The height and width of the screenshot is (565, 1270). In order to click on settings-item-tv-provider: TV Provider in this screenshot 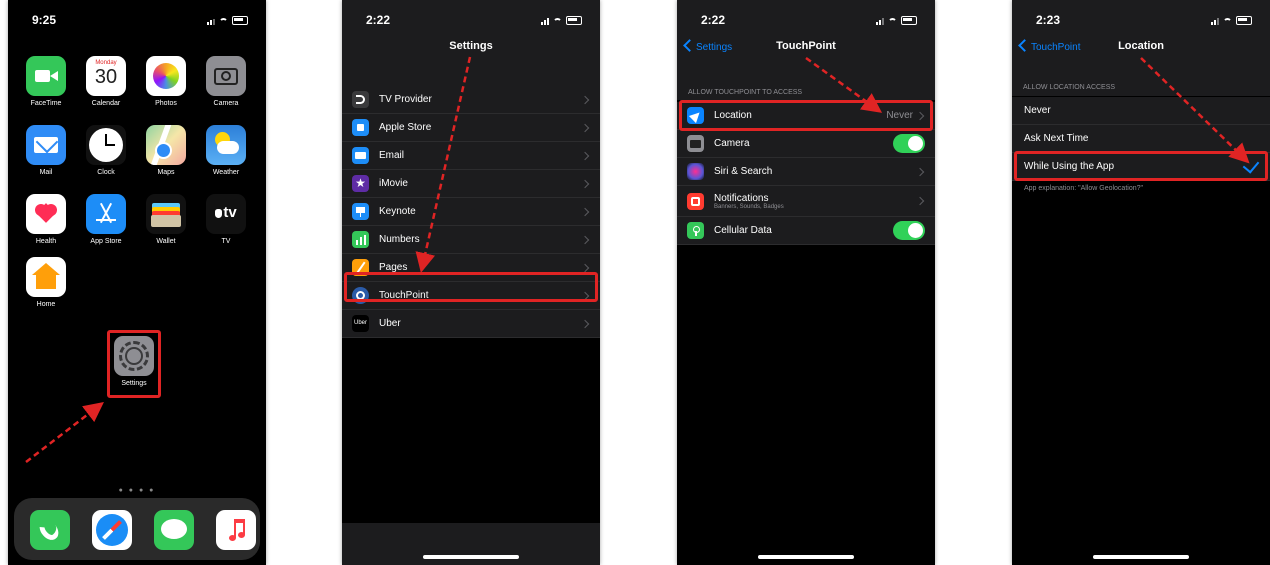, I will do `click(471, 100)`.